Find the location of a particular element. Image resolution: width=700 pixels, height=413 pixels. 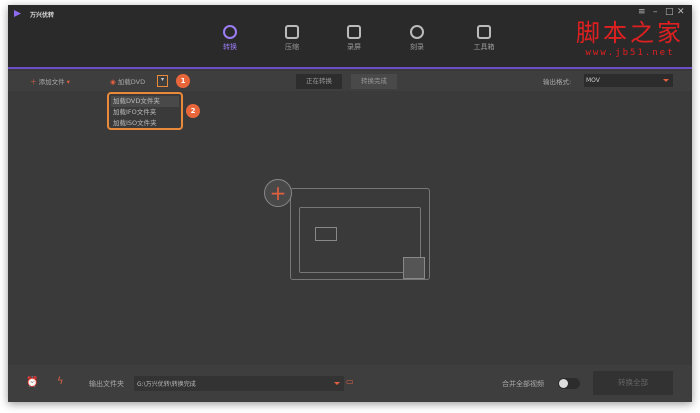

output-path-field: G:\万兴优转\转换完成 is located at coordinates (239, 383).